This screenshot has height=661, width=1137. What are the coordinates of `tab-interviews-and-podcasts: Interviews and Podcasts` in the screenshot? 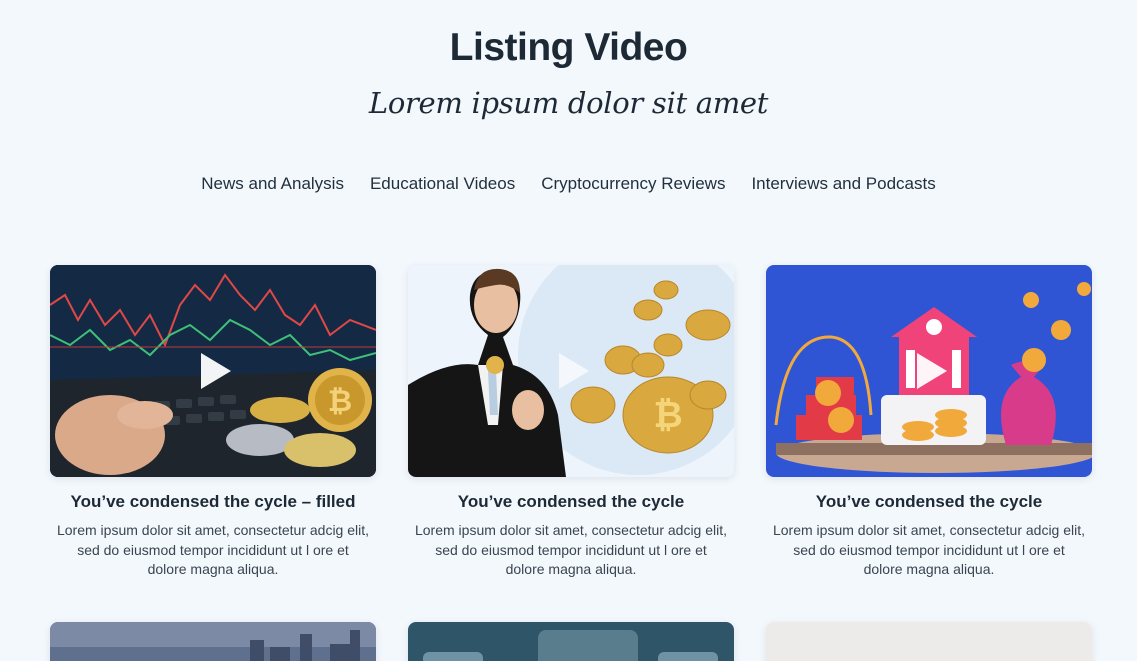 It's located at (843, 184).